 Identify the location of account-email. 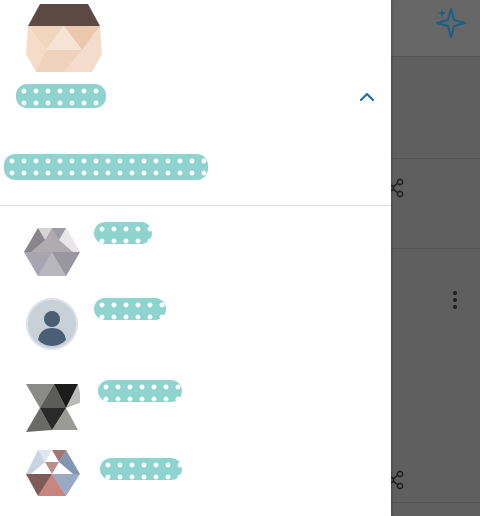
(109, 167).